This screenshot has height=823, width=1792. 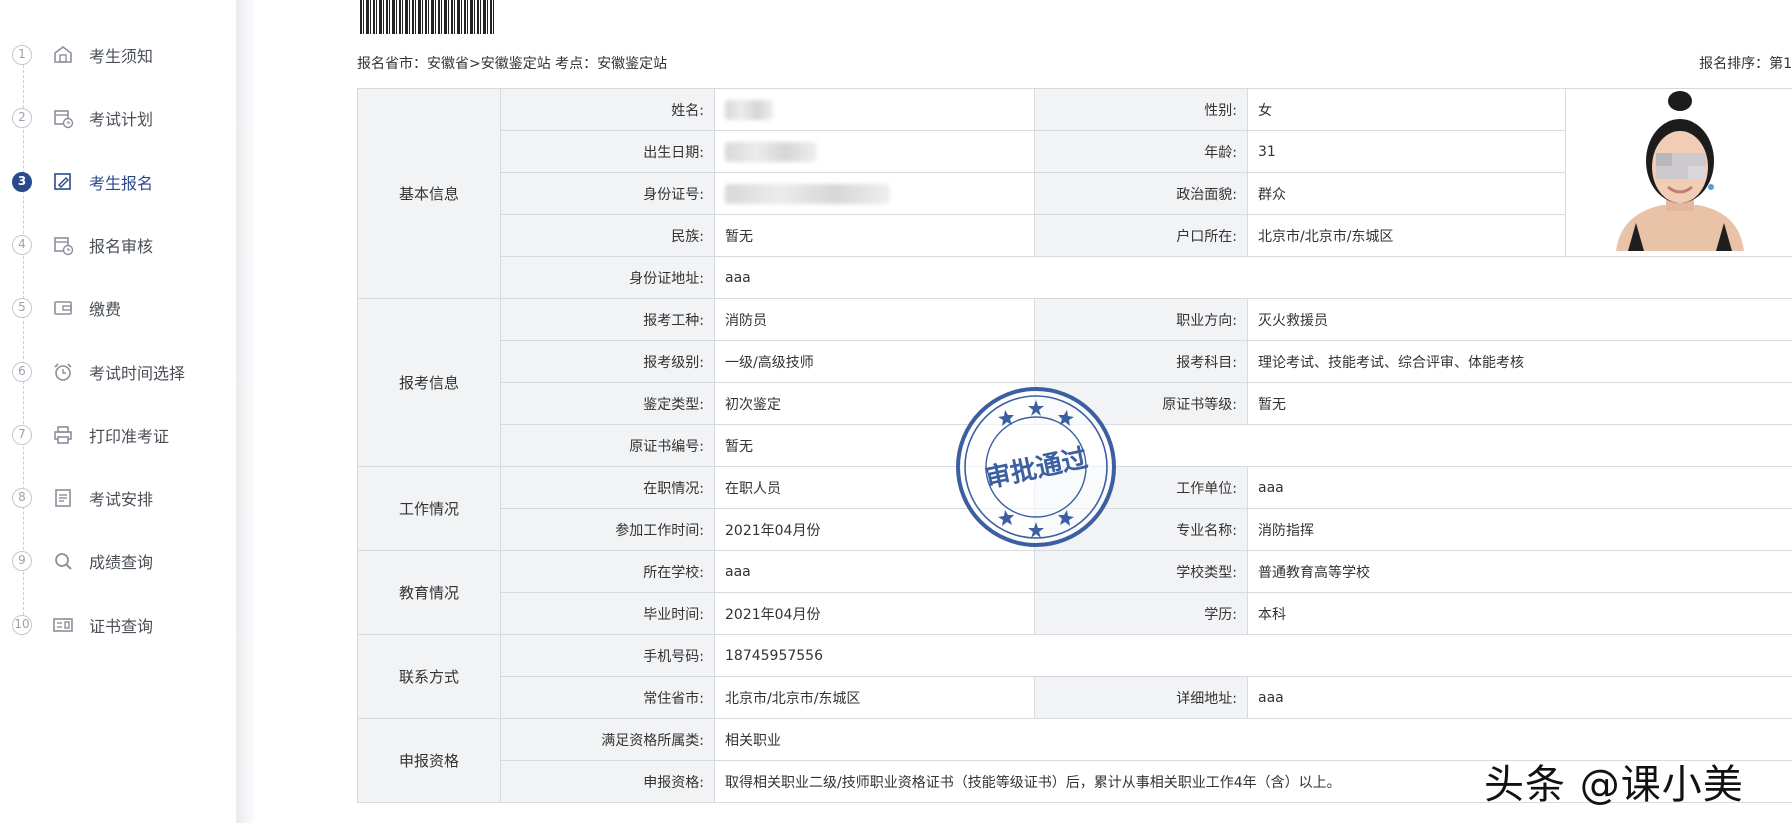 What do you see at coordinates (429, 508) in the screenshot?
I see `section-work-info: 工作情况` at bounding box center [429, 508].